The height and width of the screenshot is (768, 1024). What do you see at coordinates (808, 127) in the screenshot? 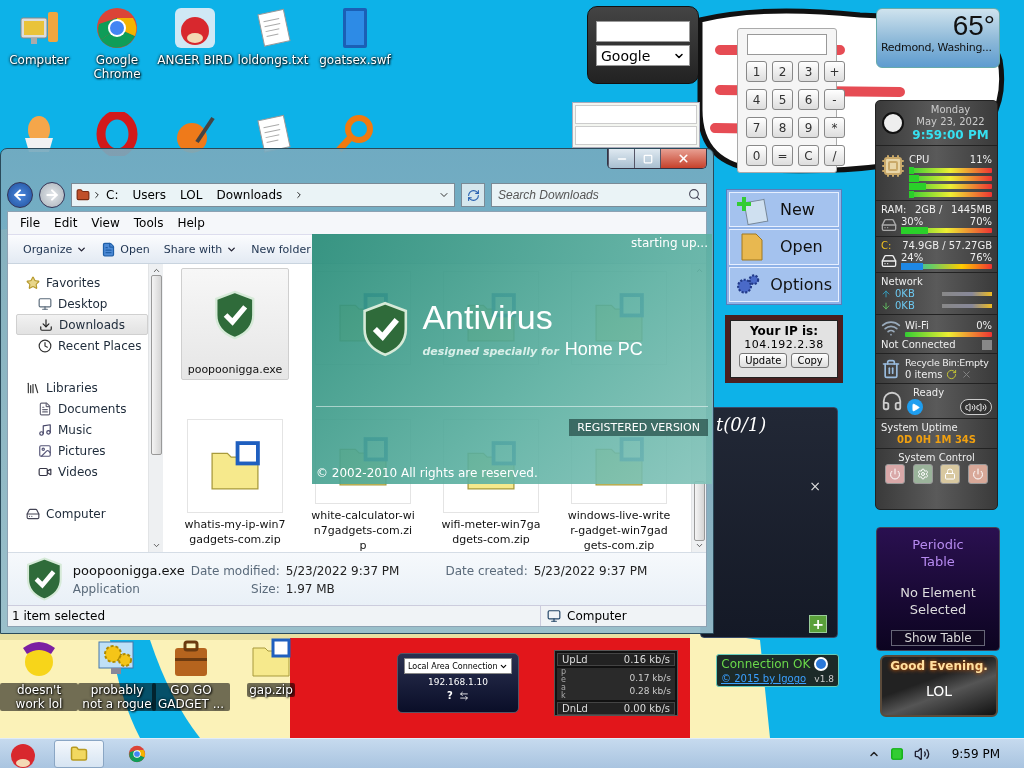
I see `calculator-key: 9` at bounding box center [808, 127].